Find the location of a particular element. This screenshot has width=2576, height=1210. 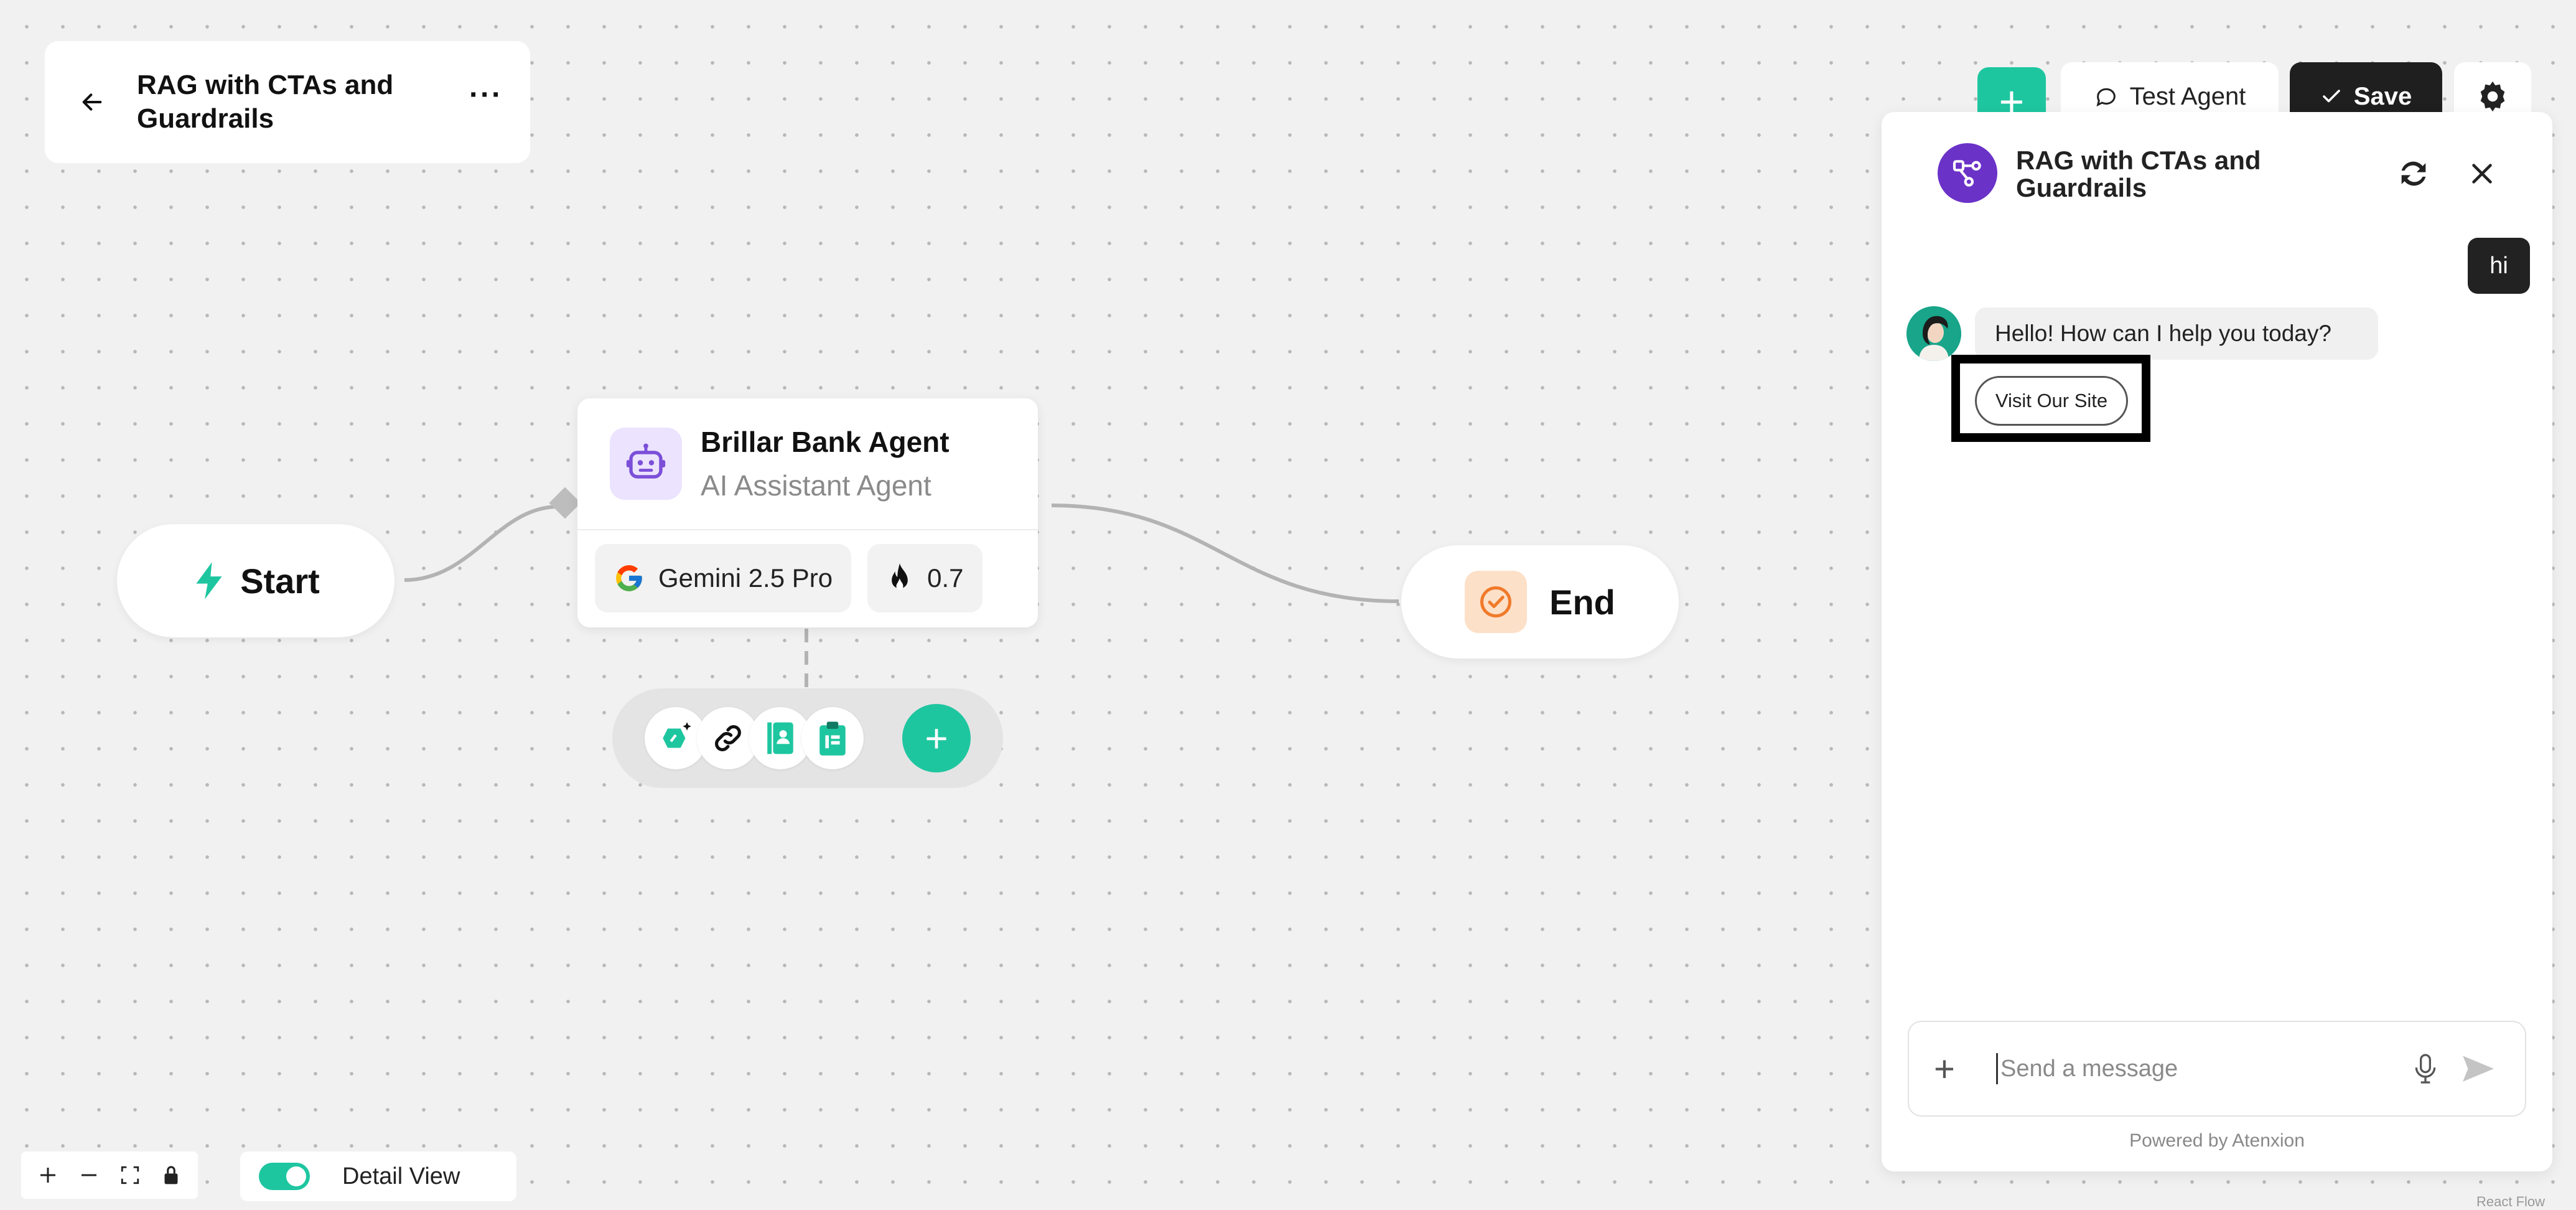

chat-agent-avatar is located at coordinates (1967, 173).